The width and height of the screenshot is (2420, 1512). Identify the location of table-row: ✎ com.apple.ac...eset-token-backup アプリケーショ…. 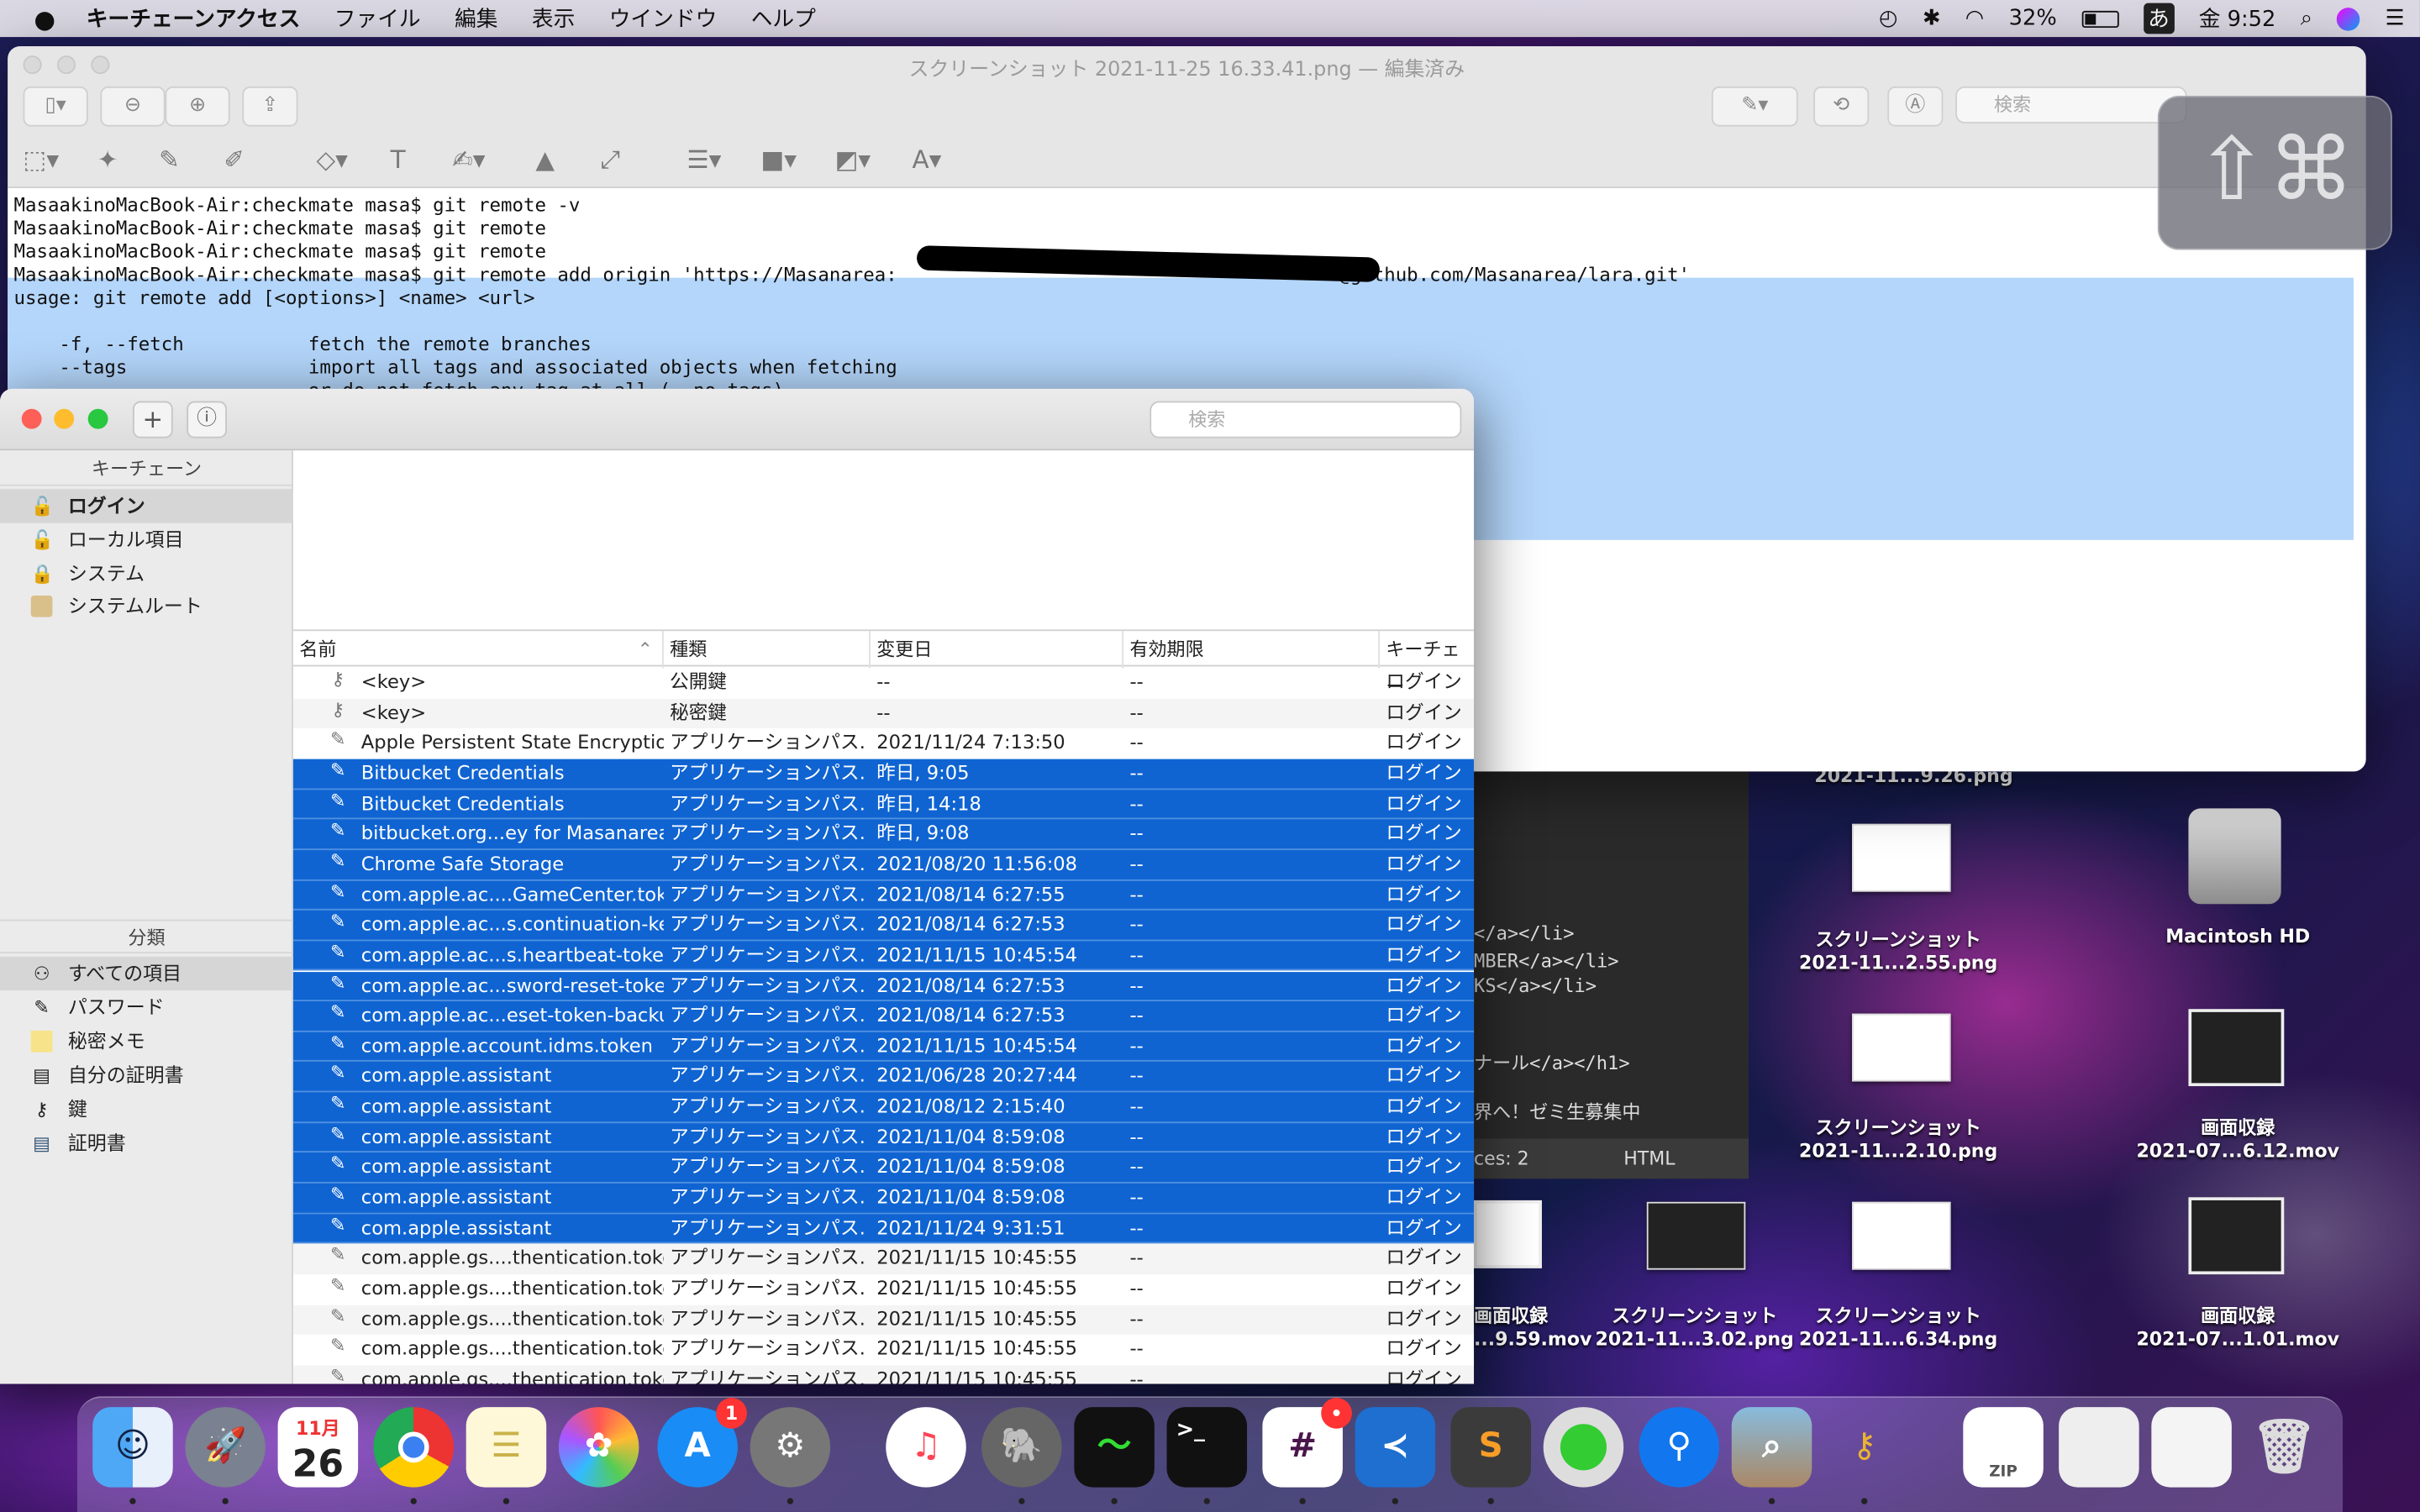
(883, 1016).